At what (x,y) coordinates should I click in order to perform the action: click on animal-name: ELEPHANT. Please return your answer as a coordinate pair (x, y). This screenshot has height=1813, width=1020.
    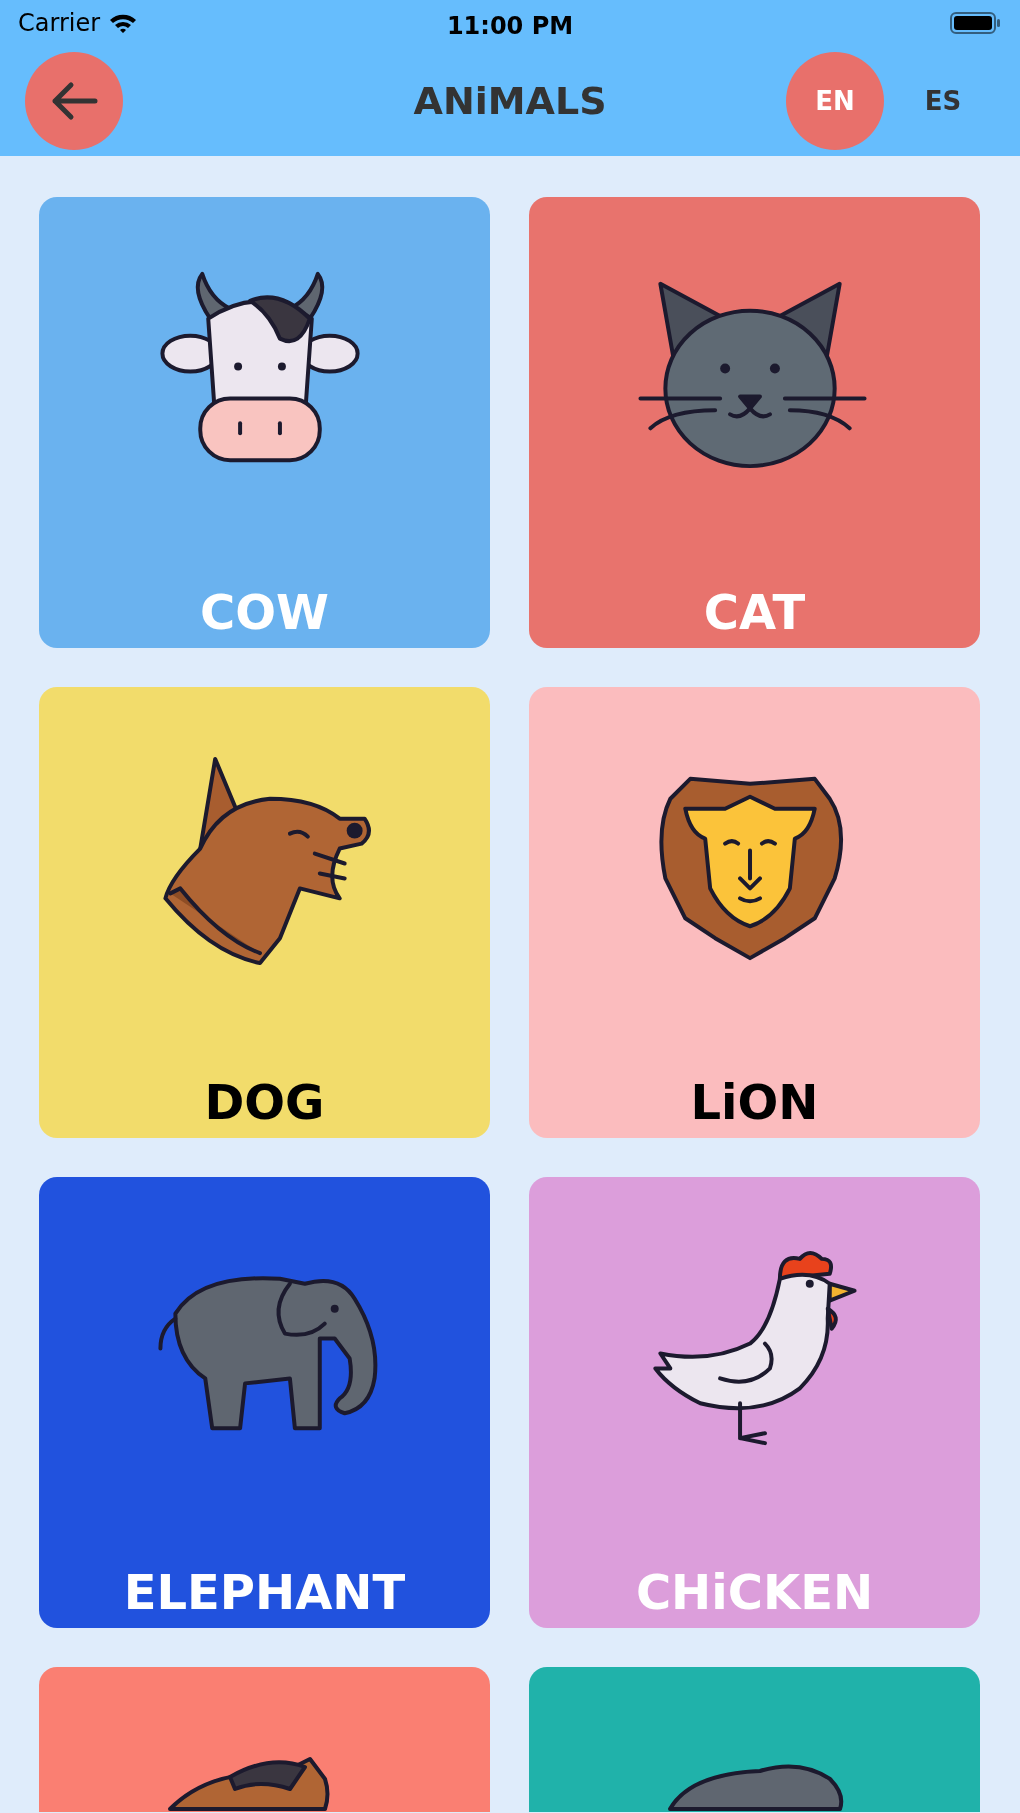
    Looking at the image, I should click on (264, 1592).